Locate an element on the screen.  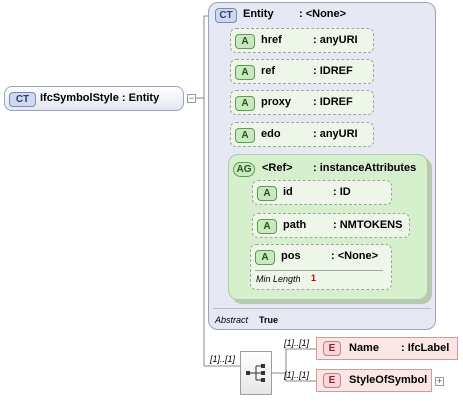
attribute-name: path is located at coordinates (295, 225).